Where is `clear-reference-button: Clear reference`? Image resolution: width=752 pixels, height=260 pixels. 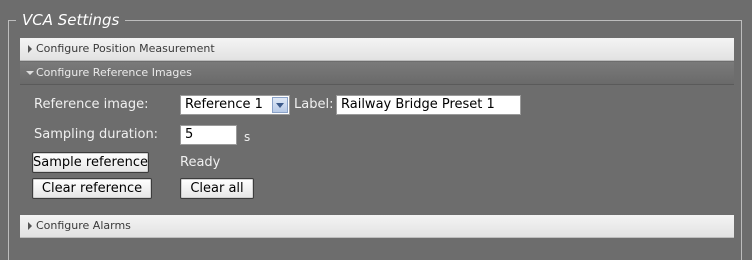
clear-reference-button: Clear reference is located at coordinates (92, 188).